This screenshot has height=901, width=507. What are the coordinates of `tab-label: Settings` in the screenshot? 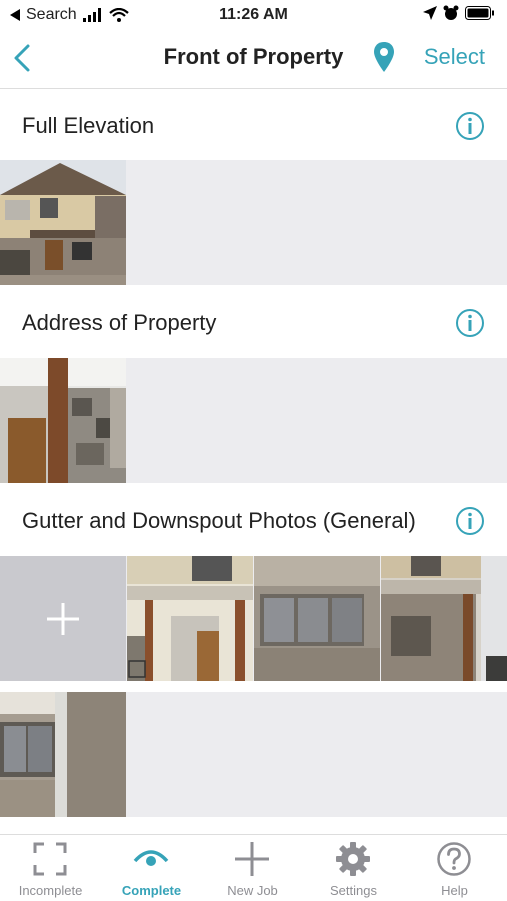 It's located at (353, 890).